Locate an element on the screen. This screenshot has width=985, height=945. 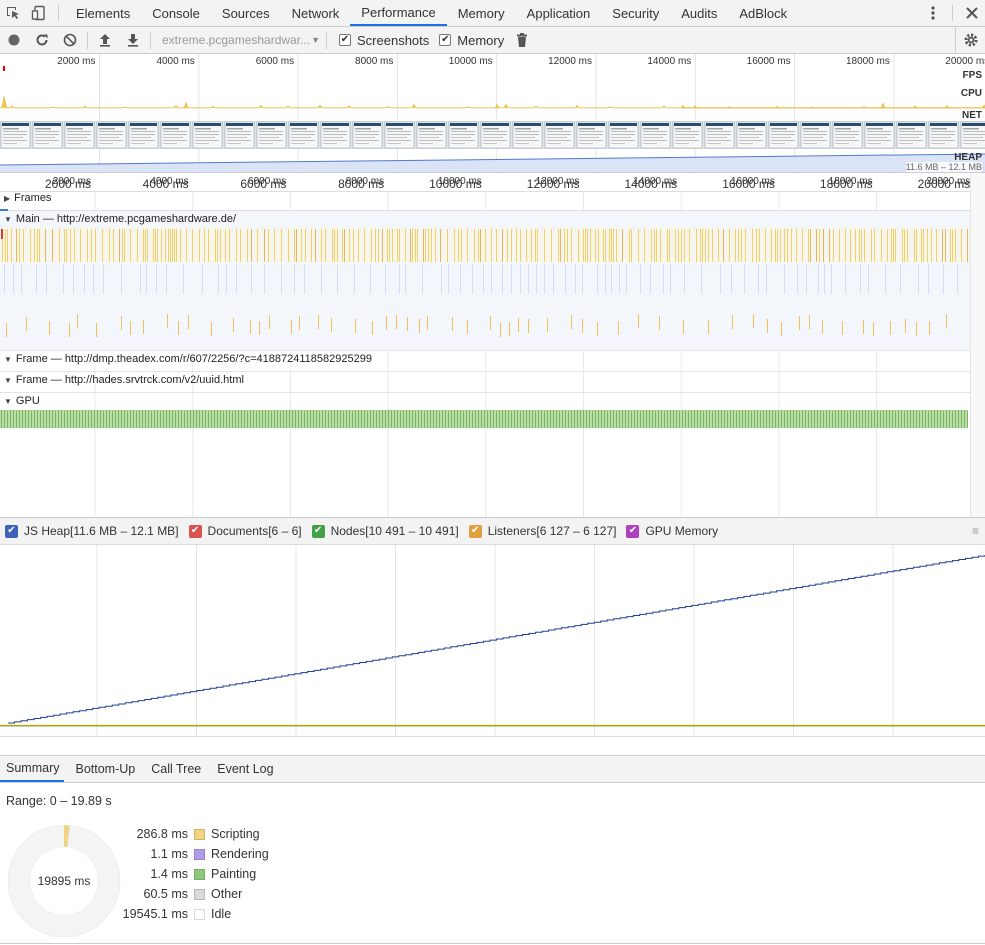
tab-performance: Performance is located at coordinates (398, 13).